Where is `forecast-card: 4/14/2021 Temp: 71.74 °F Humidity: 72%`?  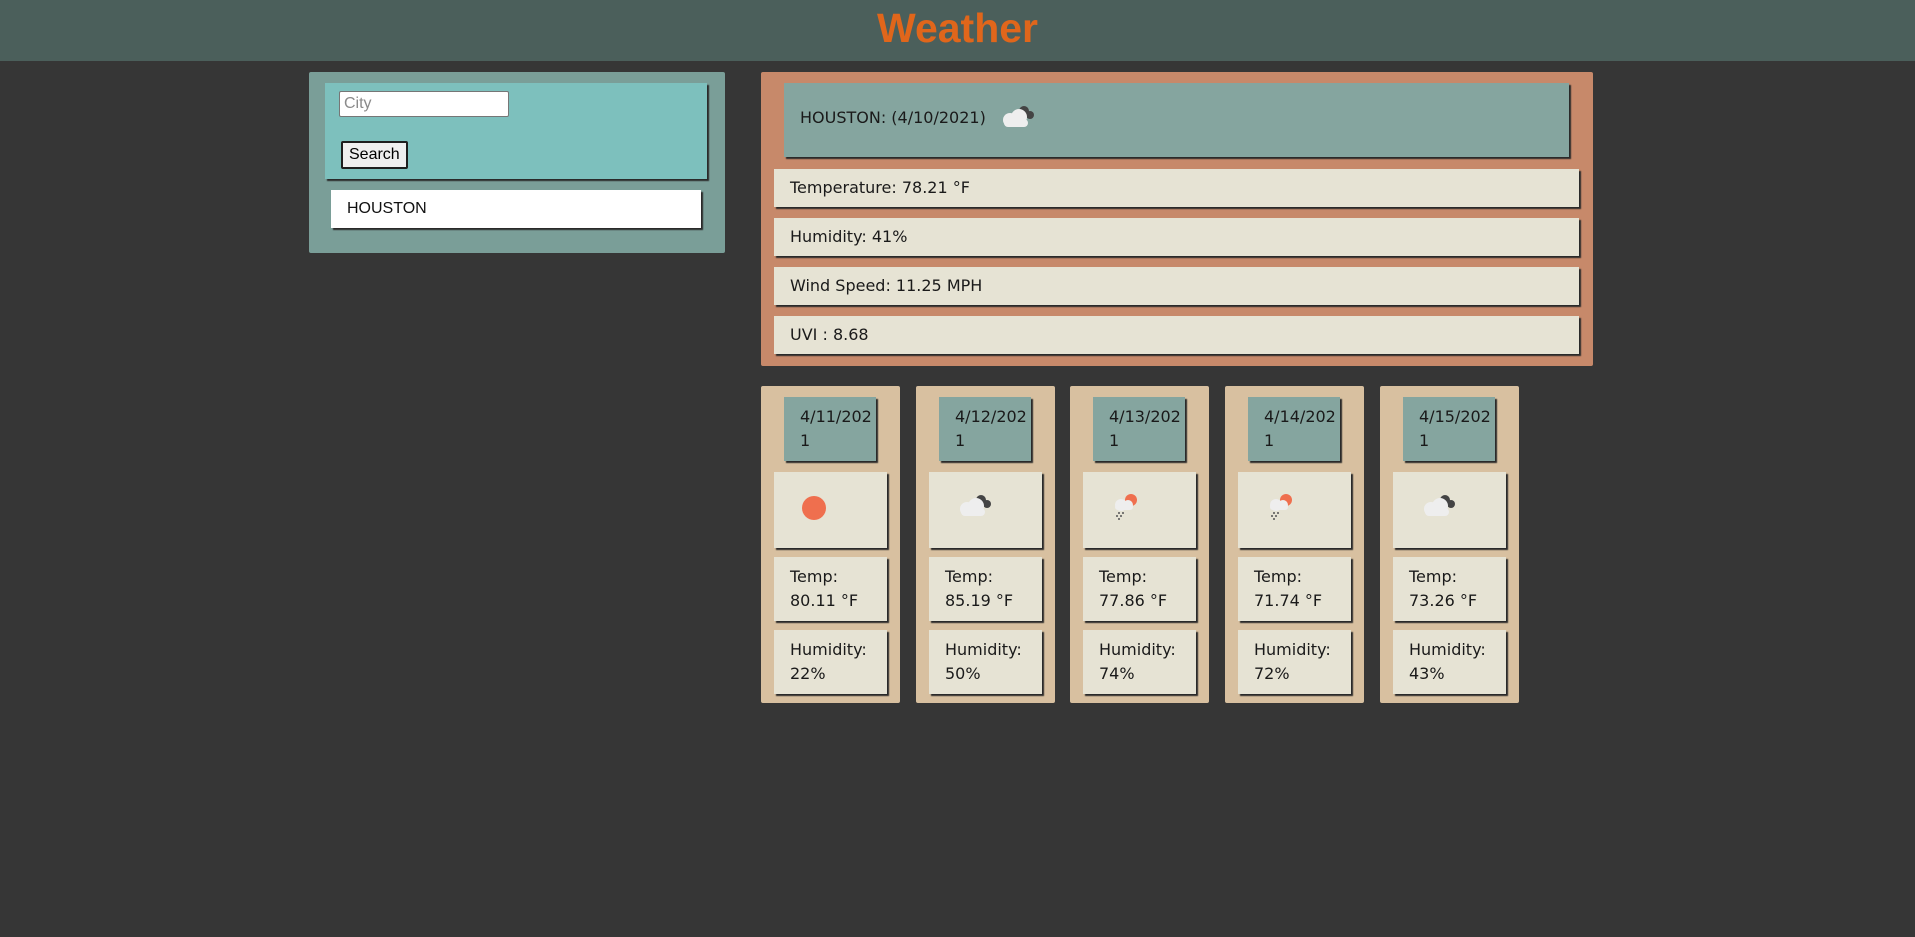 forecast-card: 4/14/2021 Temp: 71.74 °F Humidity: 72% is located at coordinates (1294, 544).